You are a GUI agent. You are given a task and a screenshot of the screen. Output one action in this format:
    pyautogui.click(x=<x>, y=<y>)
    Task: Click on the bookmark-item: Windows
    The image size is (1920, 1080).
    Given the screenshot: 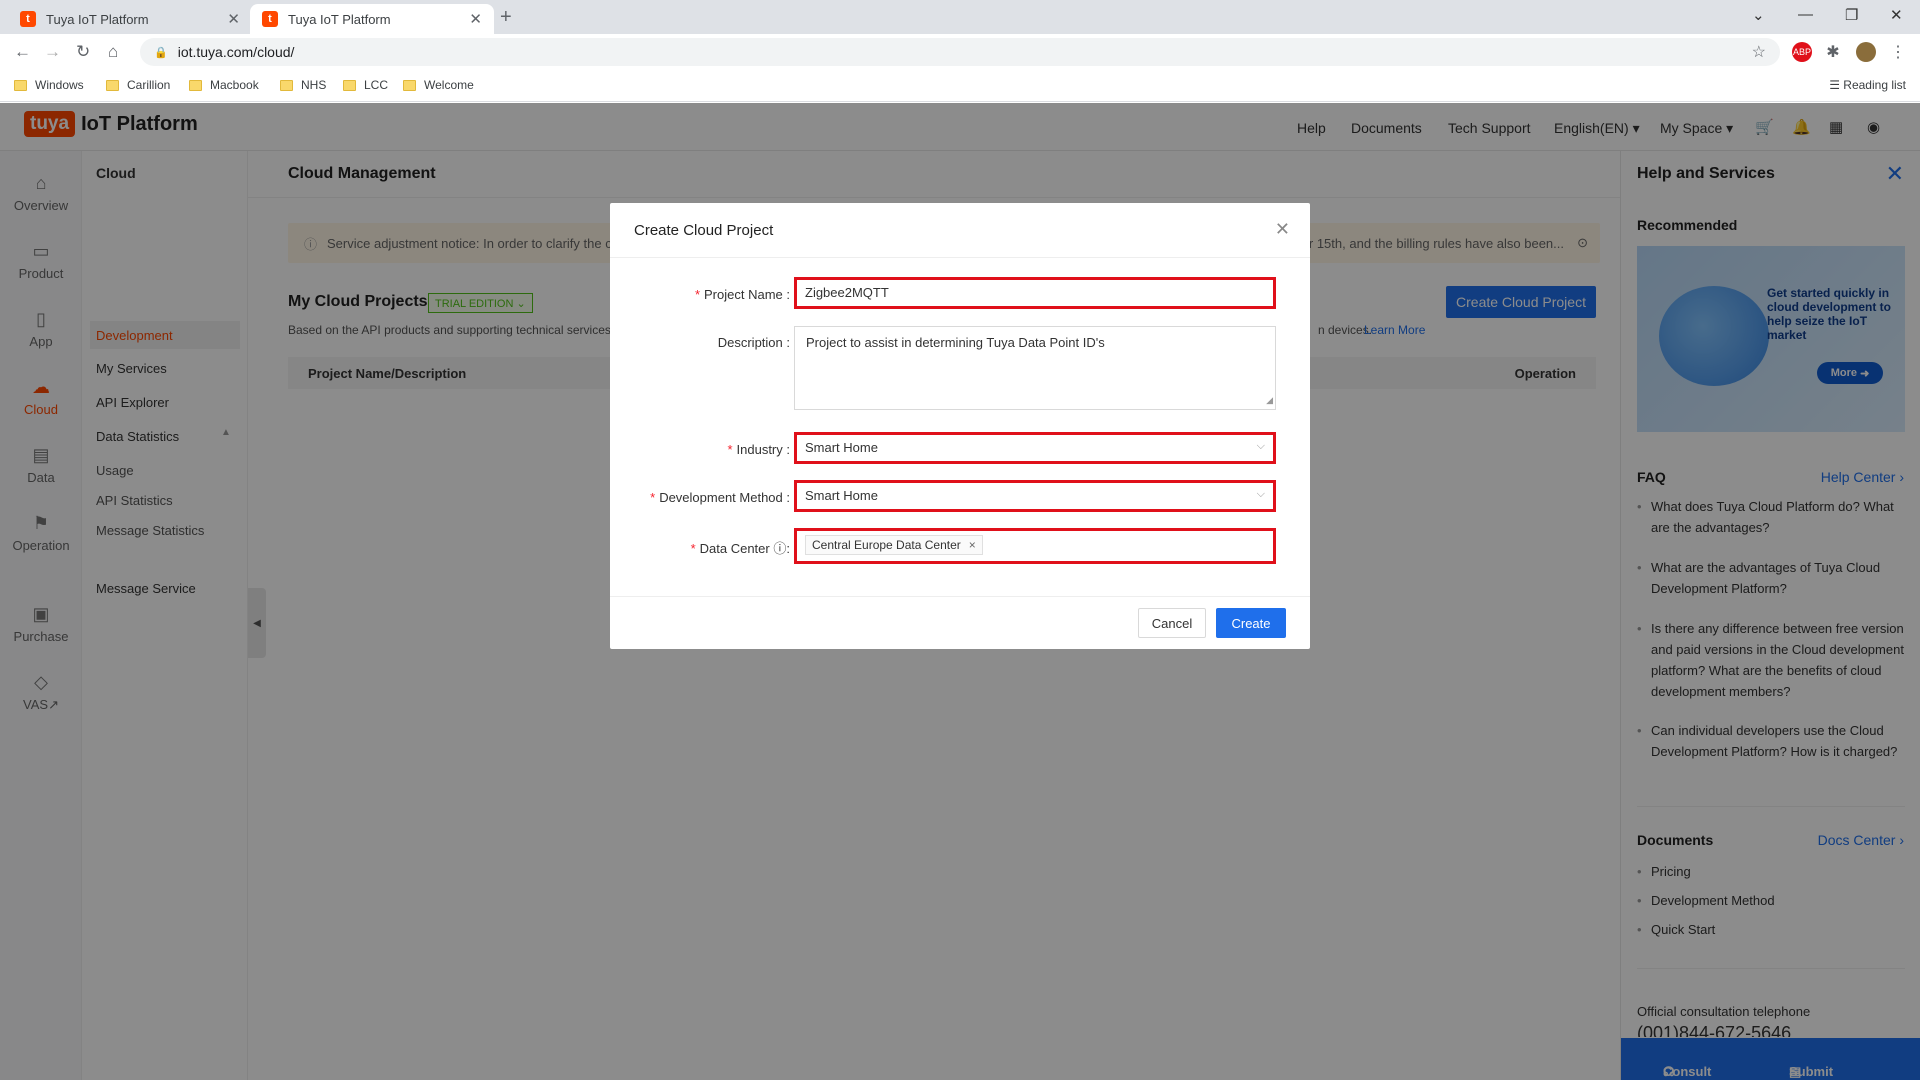 What is the action you would take?
    pyautogui.click(x=49, y=85)
    